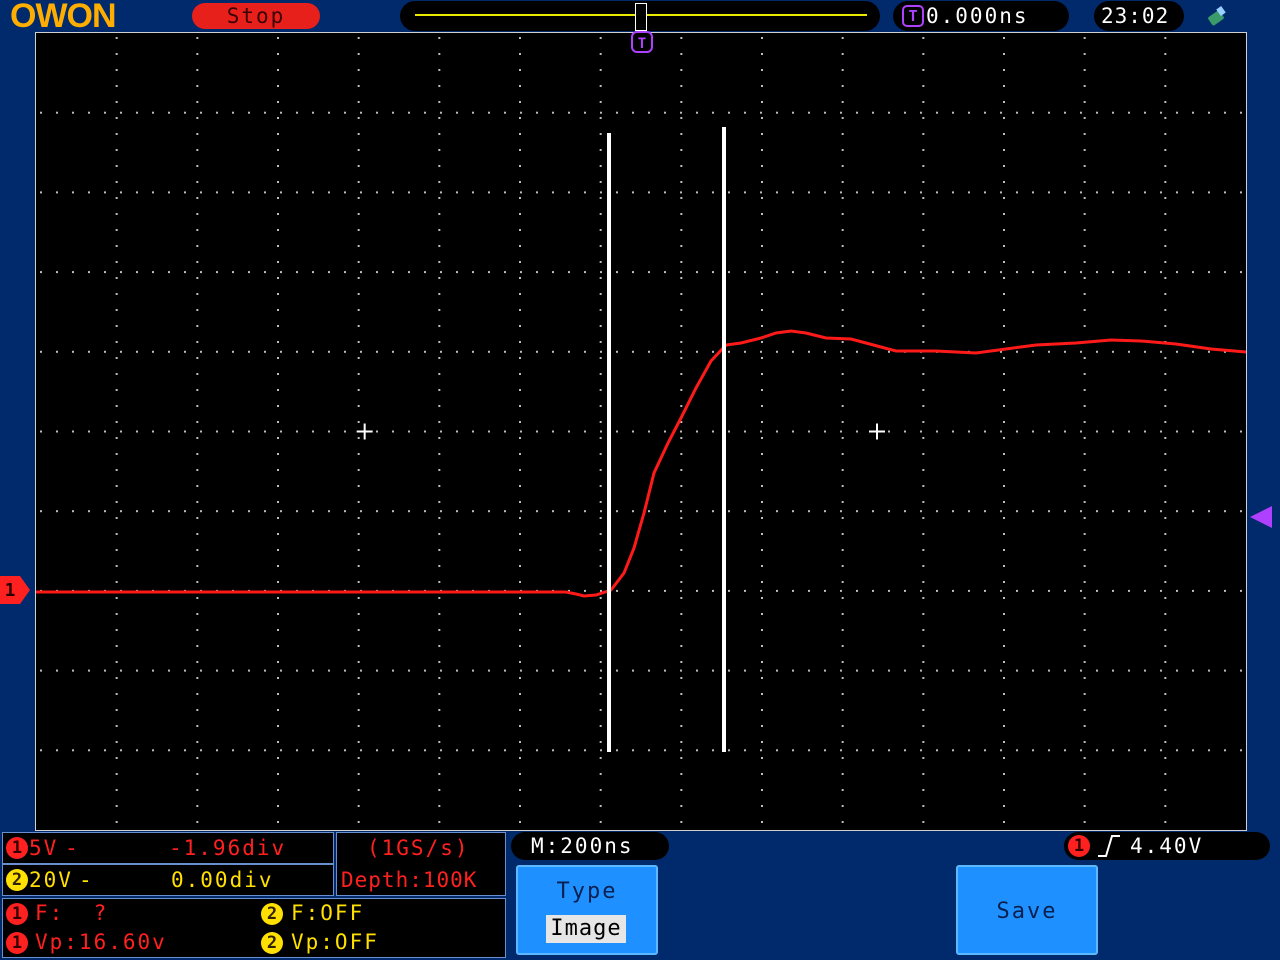 Image resolution: width=1280 pixels, height=960 pixels. I want to click on clock-time: 23:02, so click(1135, 16).